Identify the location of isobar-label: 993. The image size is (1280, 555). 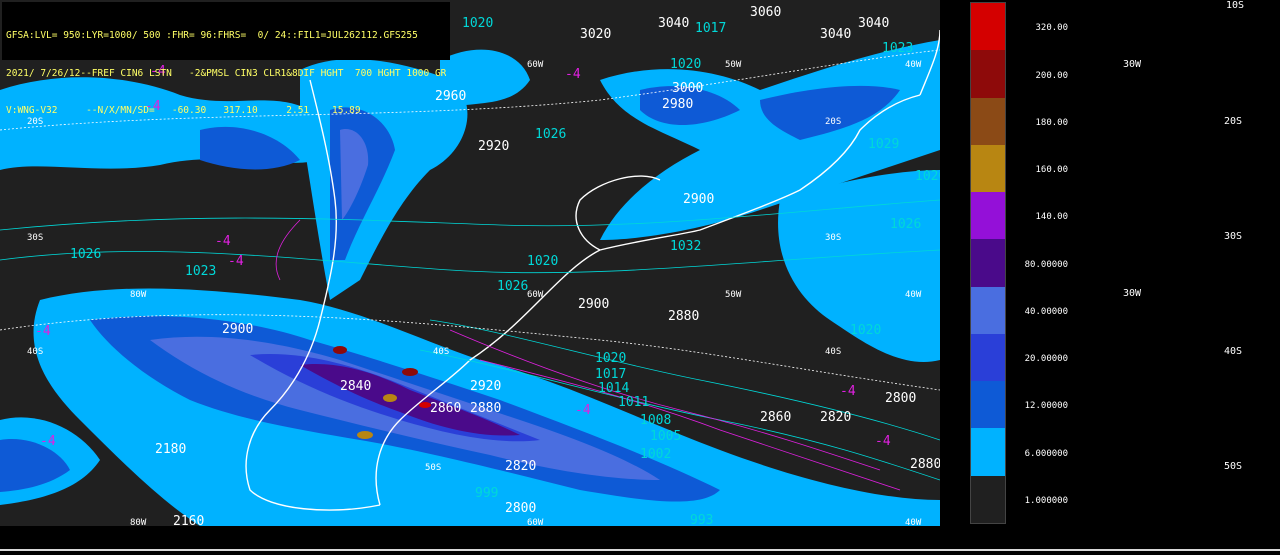
(701, 519).